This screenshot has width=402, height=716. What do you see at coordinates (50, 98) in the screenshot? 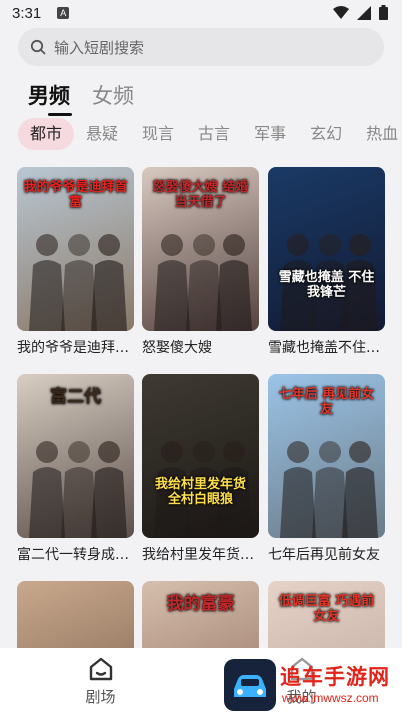
I see `tab-gender-male: 男频` at bounding box center [50, 98].